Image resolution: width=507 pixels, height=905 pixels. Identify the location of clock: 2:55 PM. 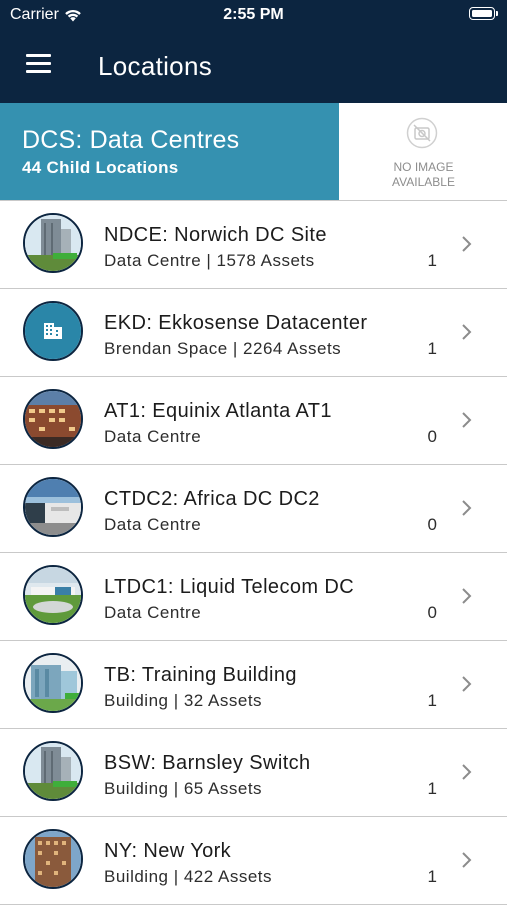
(253, 14).